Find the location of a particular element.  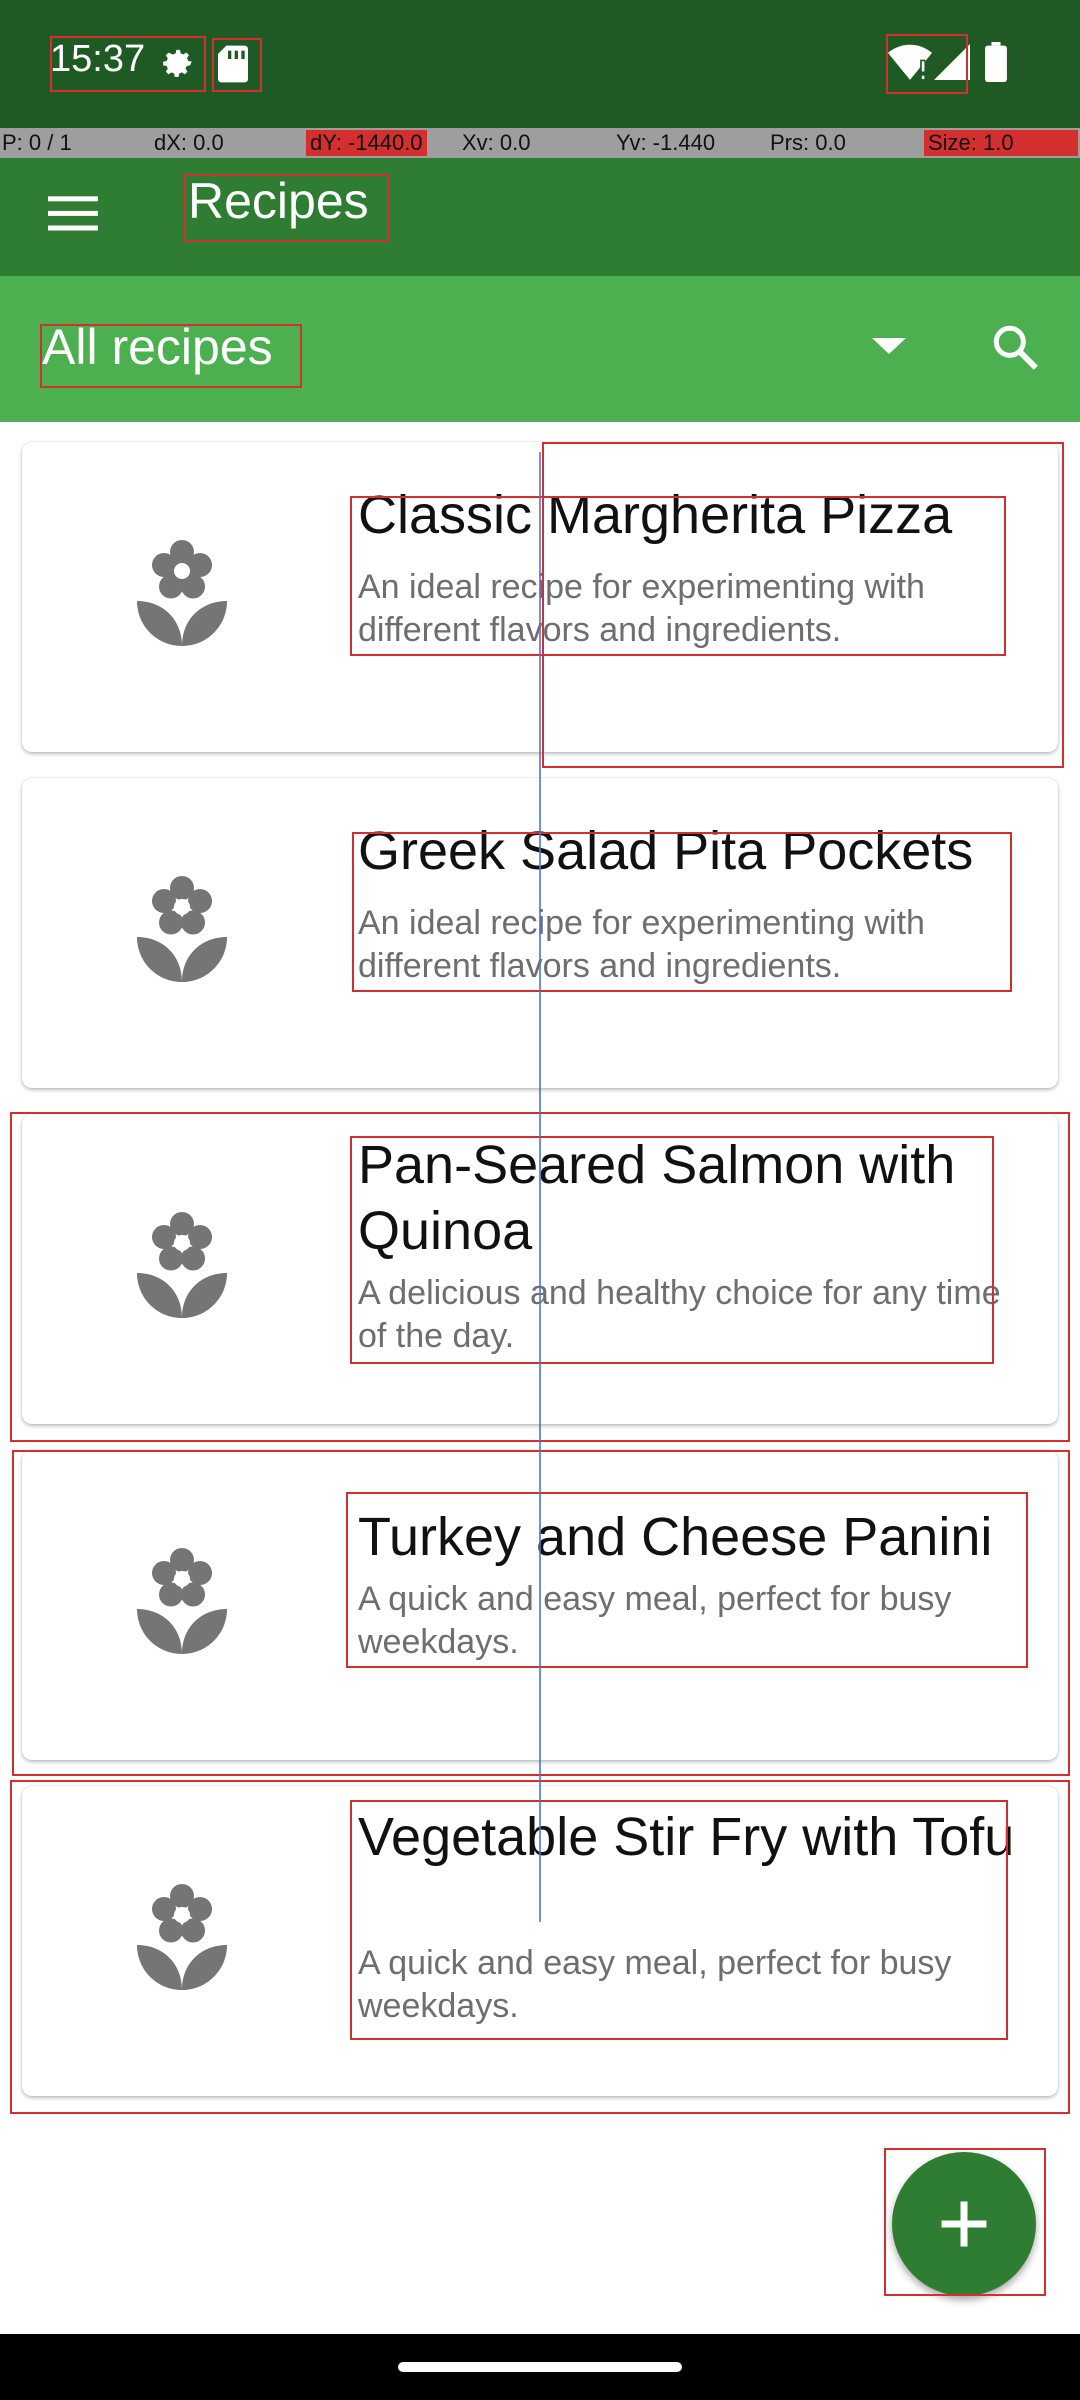

battery-icon is located at coordinates (996, 62).